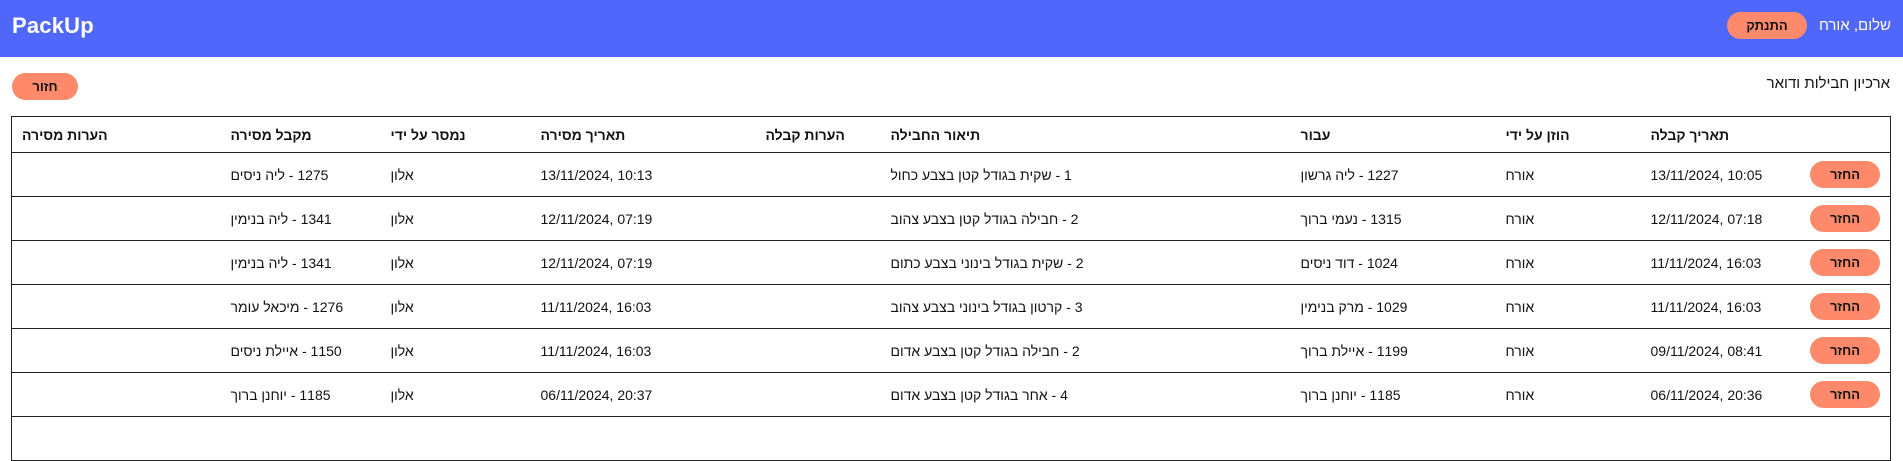 Image resolution: width=1903 pixels, height=461 pixels. I want to click on column-header-description: תיאור החבילה, so click(1085, 134).